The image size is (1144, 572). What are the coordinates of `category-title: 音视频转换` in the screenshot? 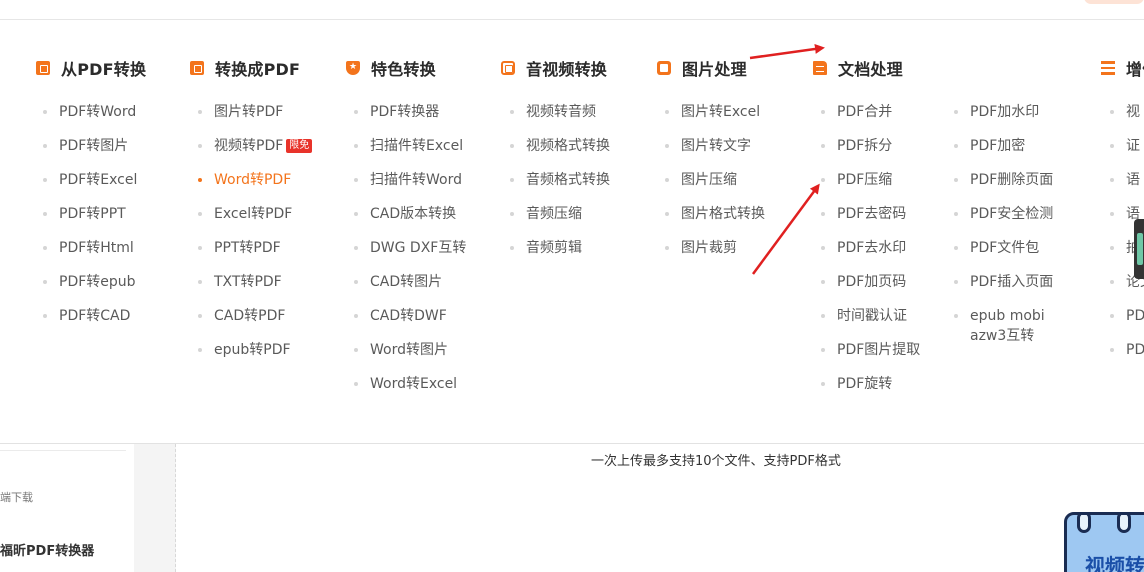 It's located at (567, 69).